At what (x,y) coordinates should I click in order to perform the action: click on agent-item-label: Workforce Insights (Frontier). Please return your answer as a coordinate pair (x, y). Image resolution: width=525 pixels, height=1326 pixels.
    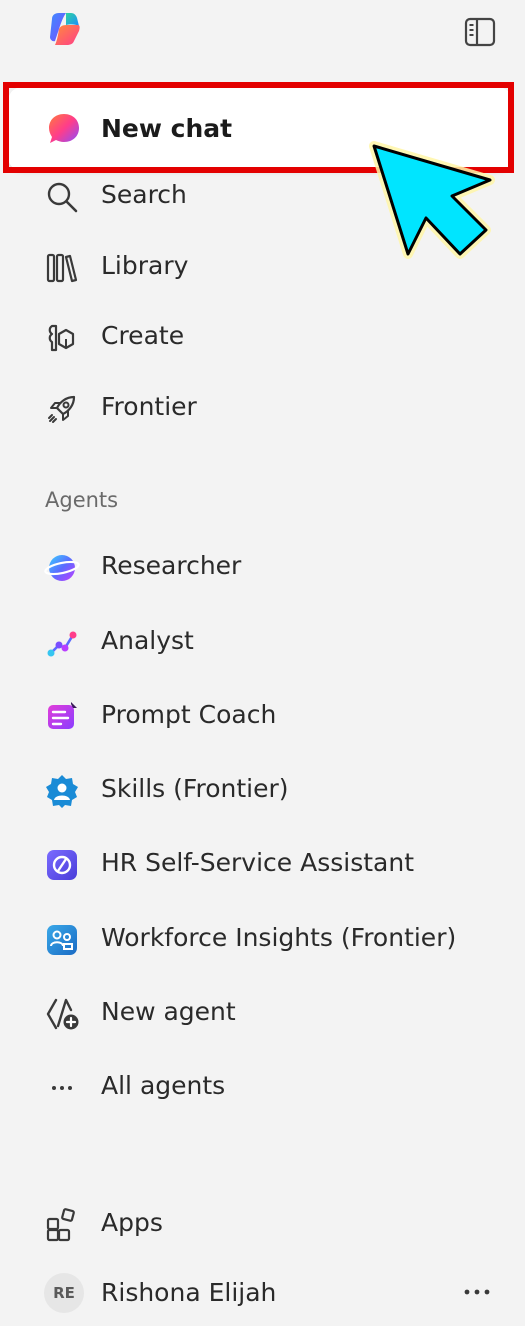
    Looking at the image, I should click on (279, 937).